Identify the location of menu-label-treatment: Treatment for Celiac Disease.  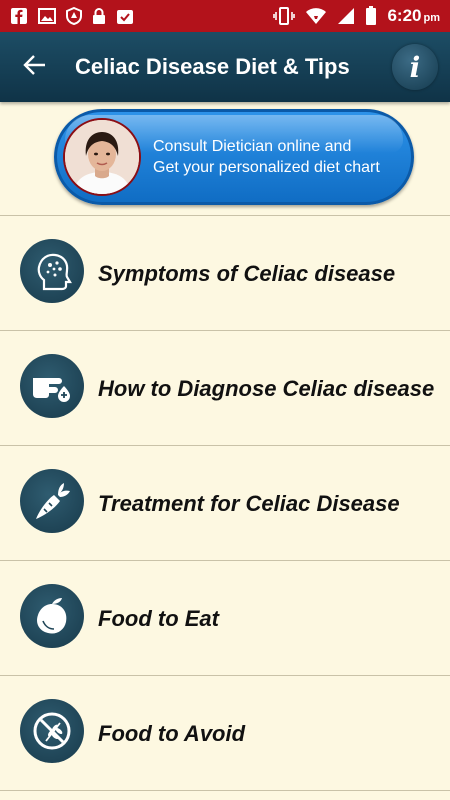
(249, 503).